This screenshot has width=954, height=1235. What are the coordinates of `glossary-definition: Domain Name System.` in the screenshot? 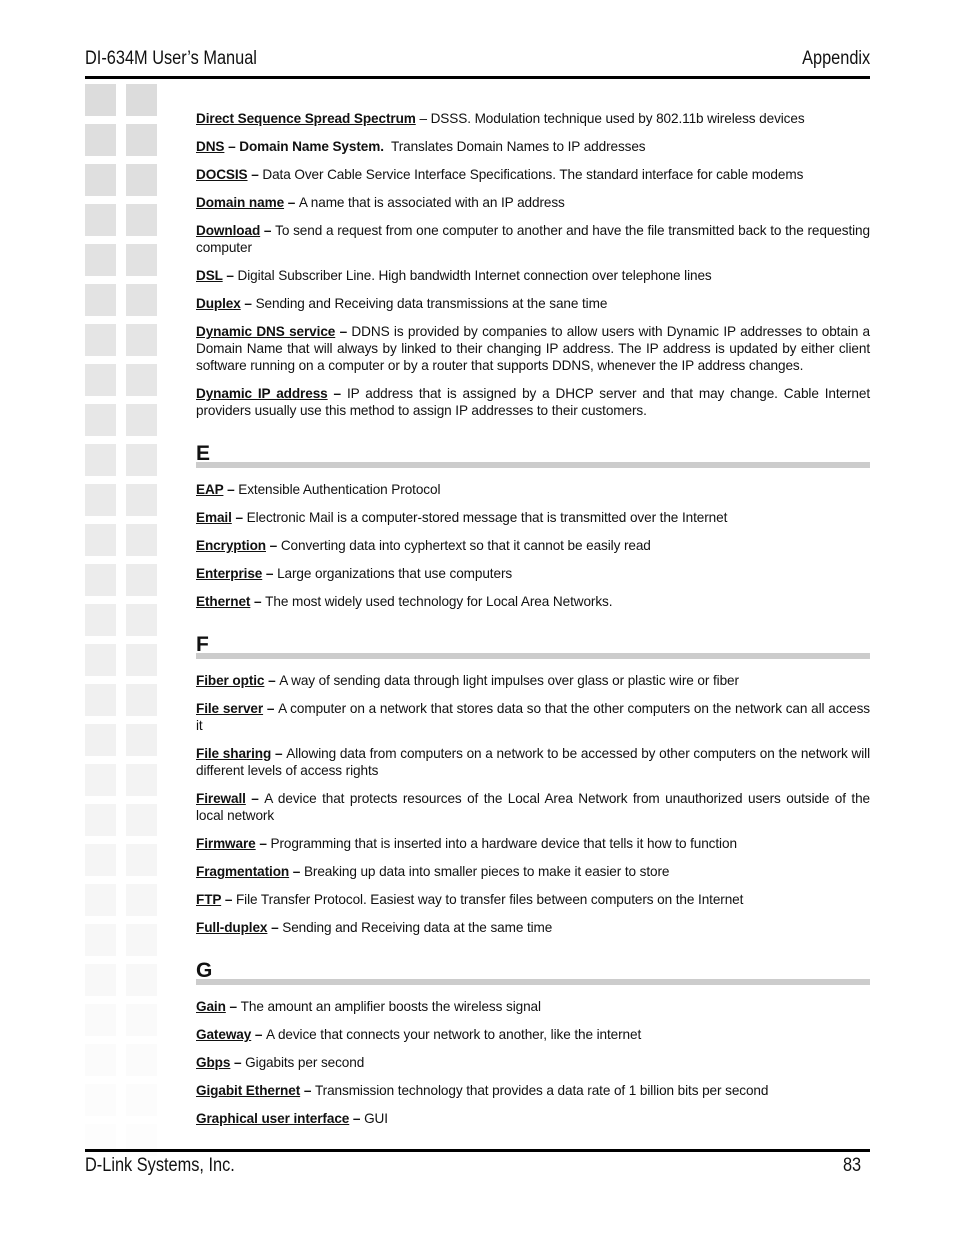 It's located at (311, 146).